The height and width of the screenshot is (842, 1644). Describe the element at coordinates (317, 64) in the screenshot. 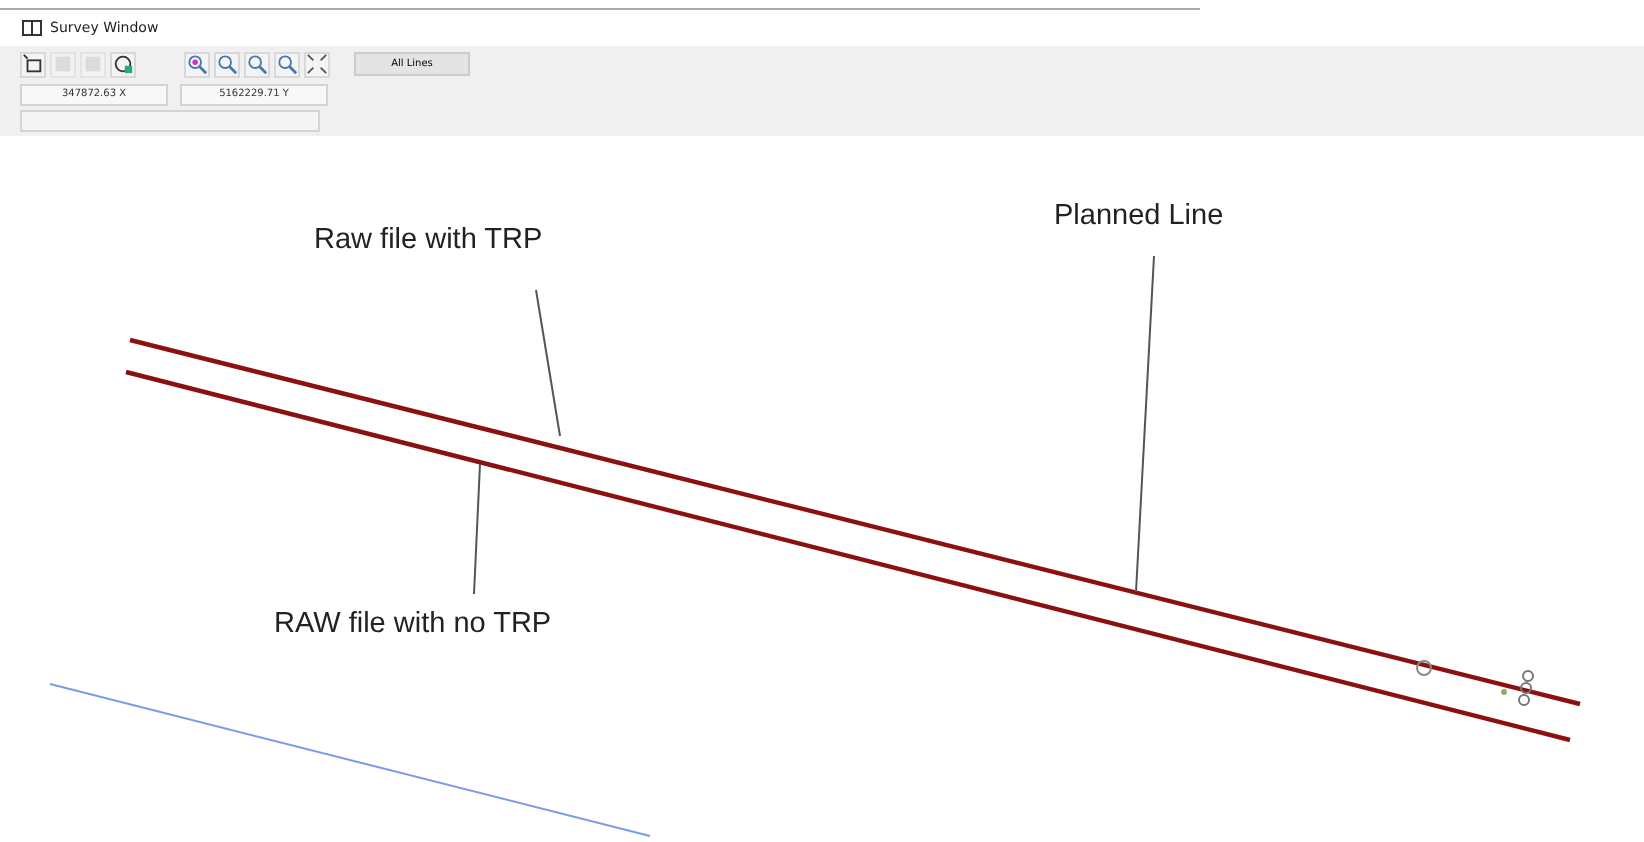

I see `extent-button` at that location.